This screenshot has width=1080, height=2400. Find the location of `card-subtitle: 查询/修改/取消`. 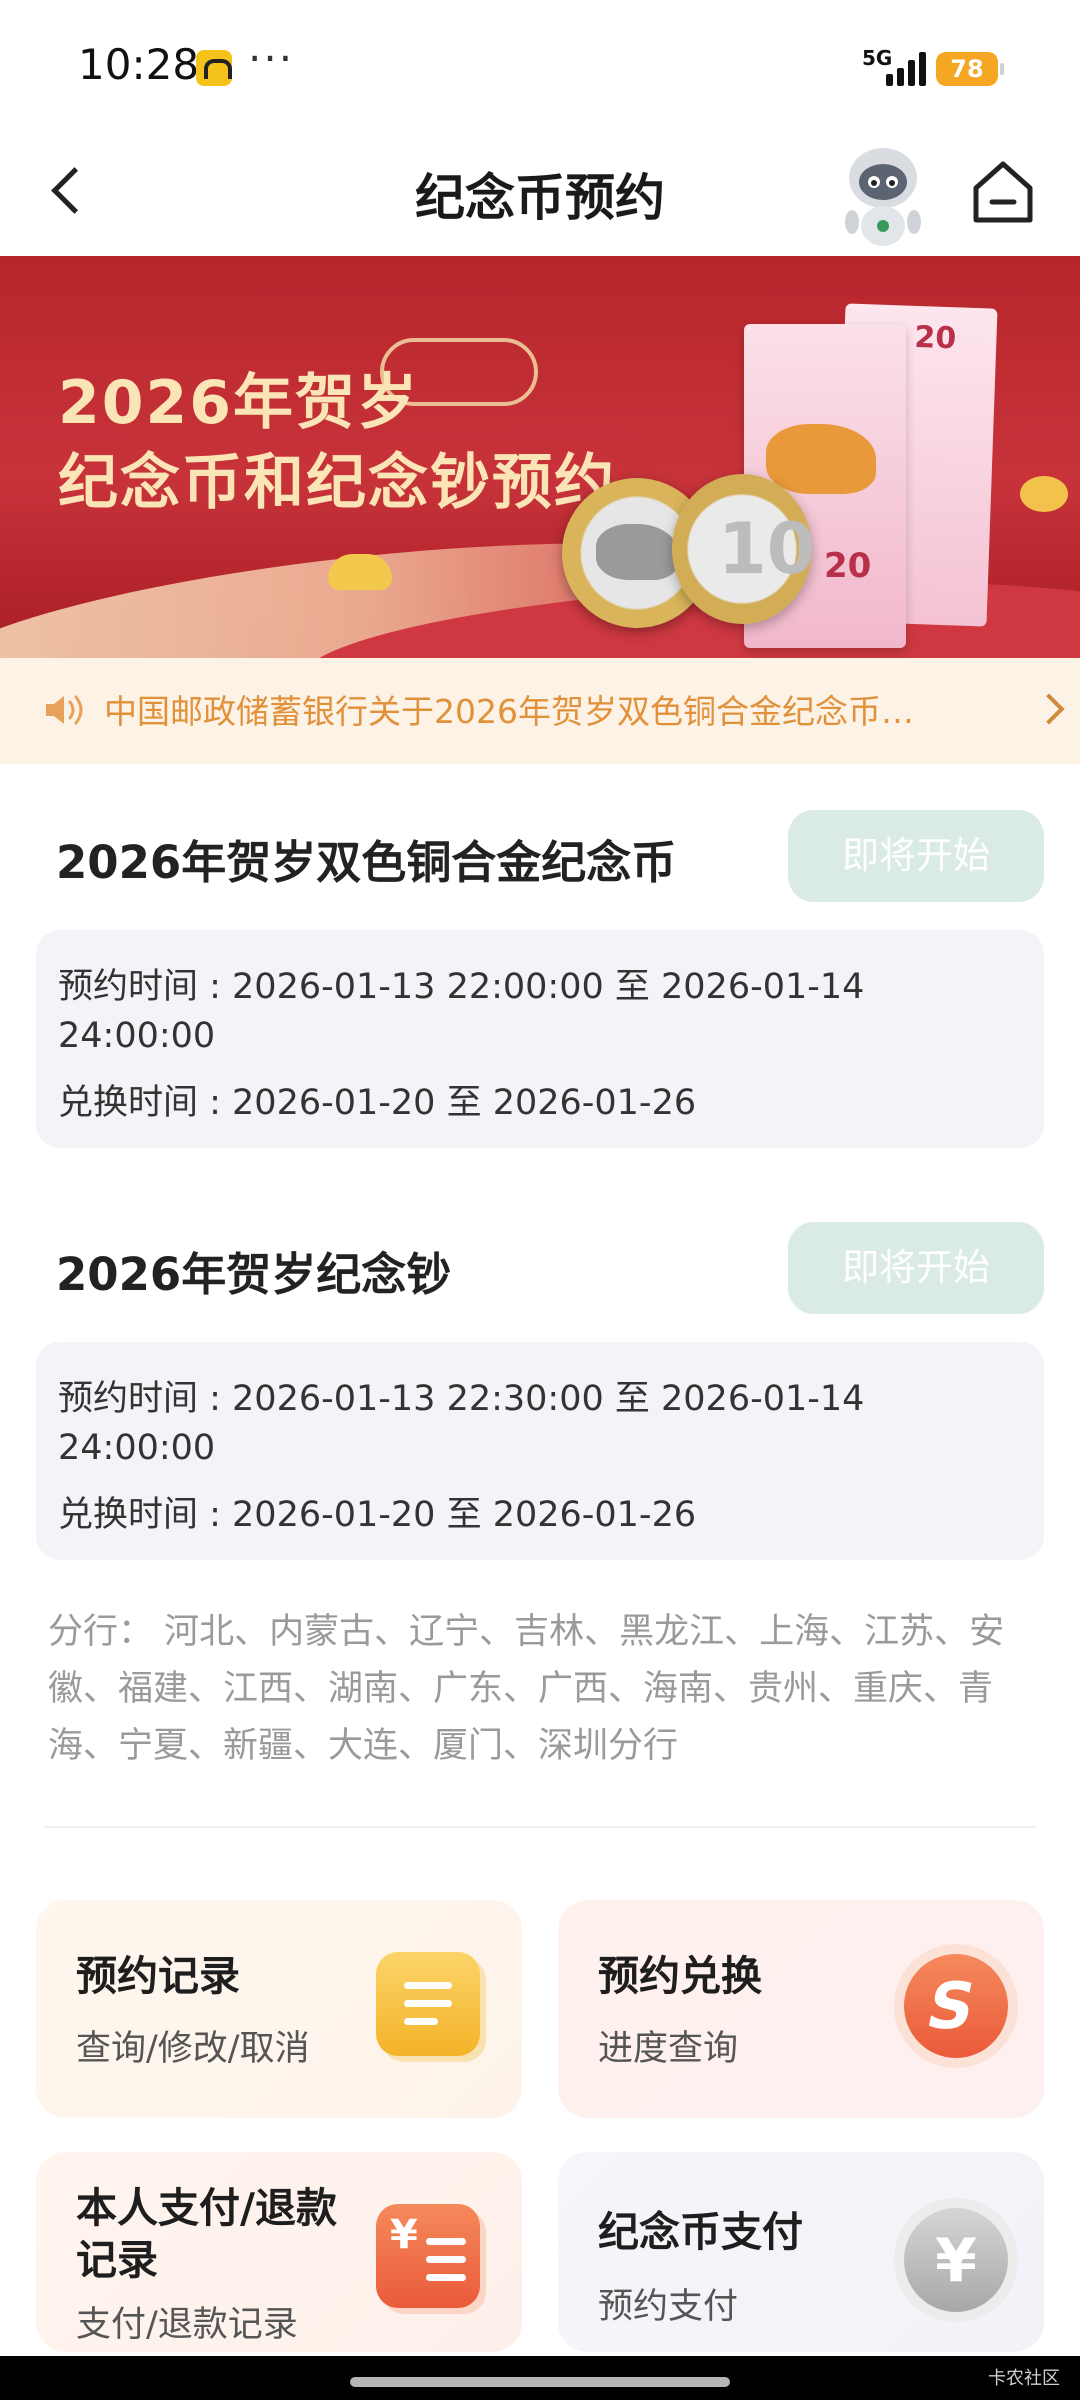

card-subtitle: 查询/修改/取消 is located at coordinates (193, 2049).